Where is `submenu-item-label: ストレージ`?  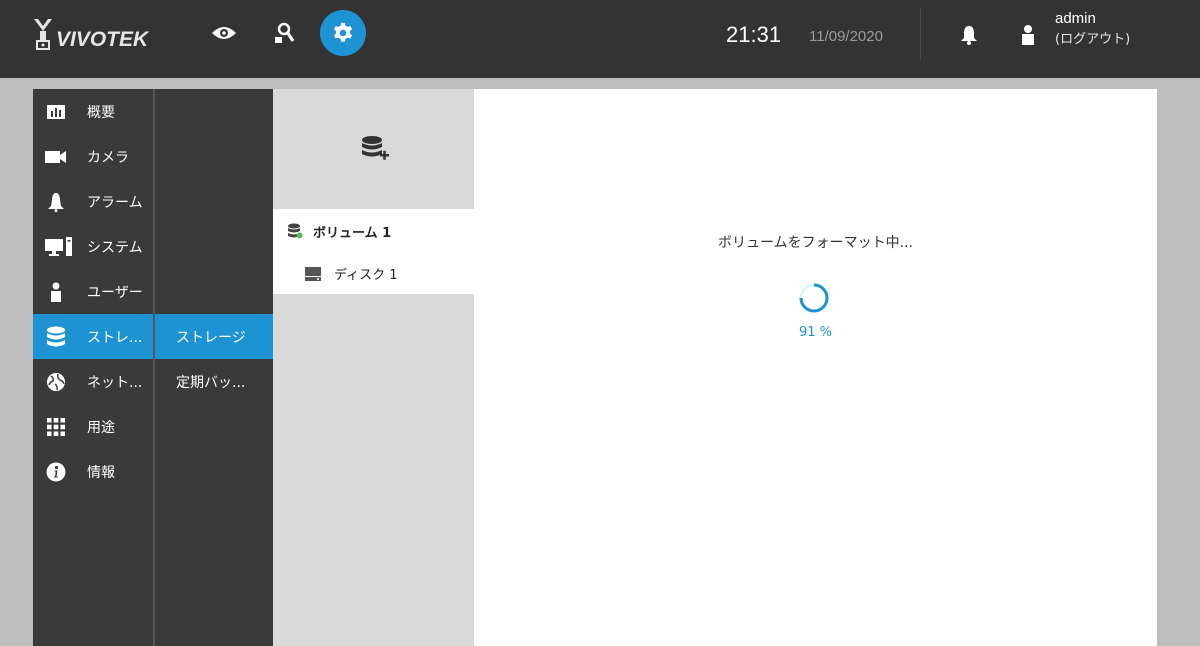
submenu-item-label: ストレージ is located at coordinates (211, 337).